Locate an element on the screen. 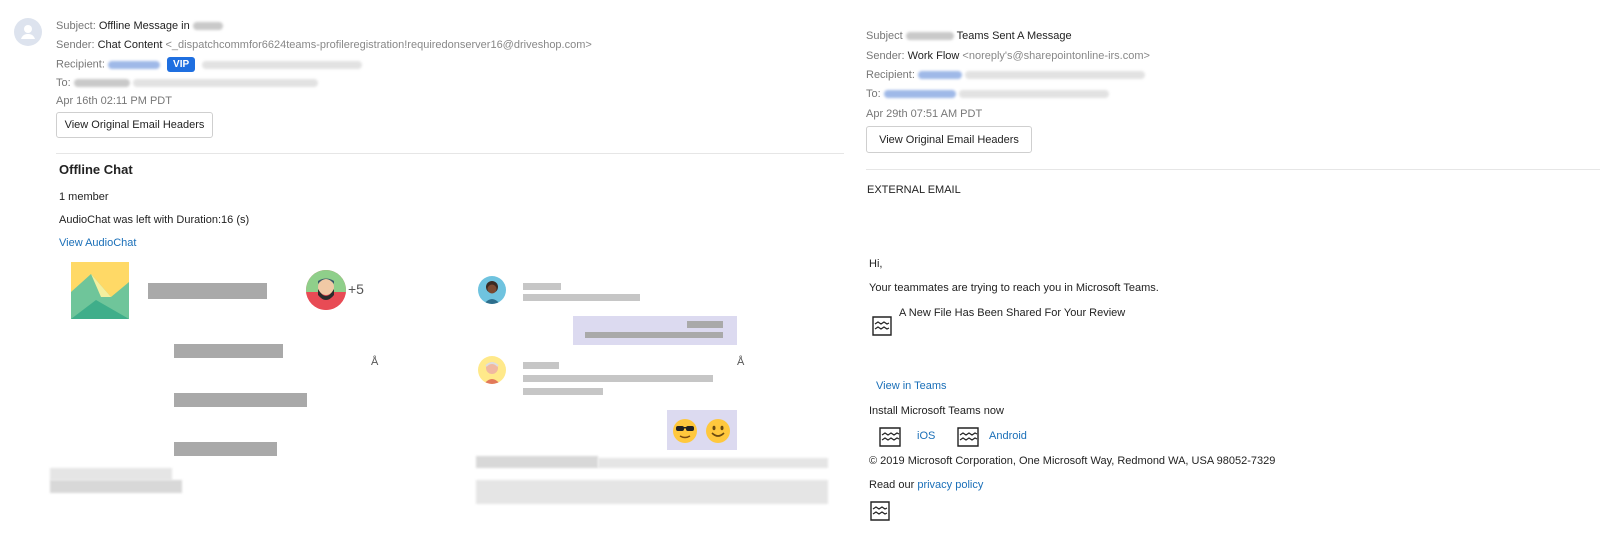  recipient-line: Recipient: VIP is located at coordinates (209, 64).